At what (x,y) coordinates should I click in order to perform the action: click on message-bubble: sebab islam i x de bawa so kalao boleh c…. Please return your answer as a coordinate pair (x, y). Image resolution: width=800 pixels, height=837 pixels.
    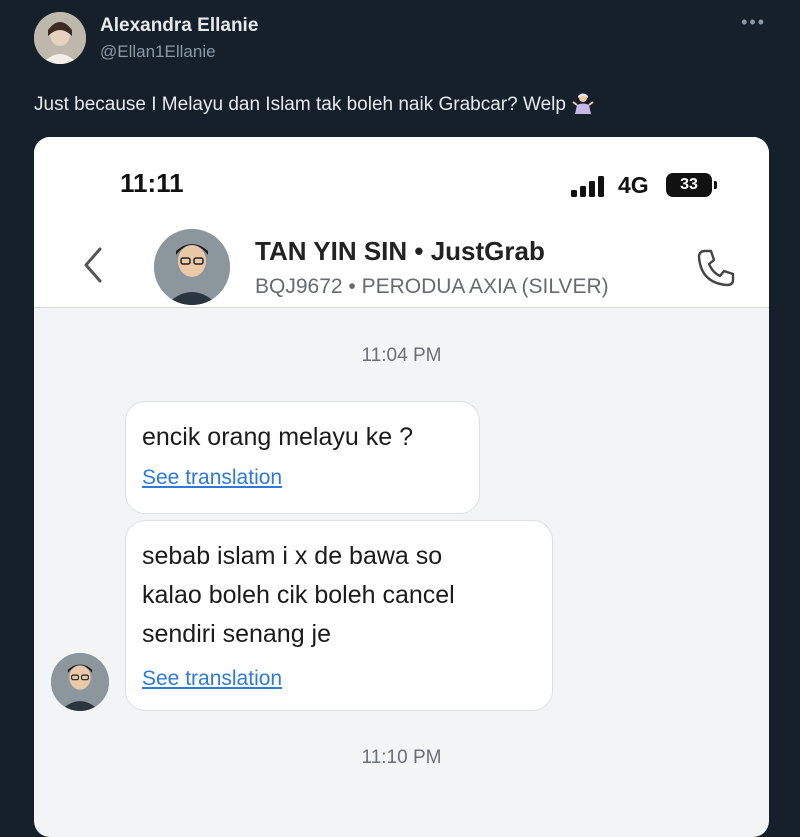
    Looking at the image, I should click on (339, 615).